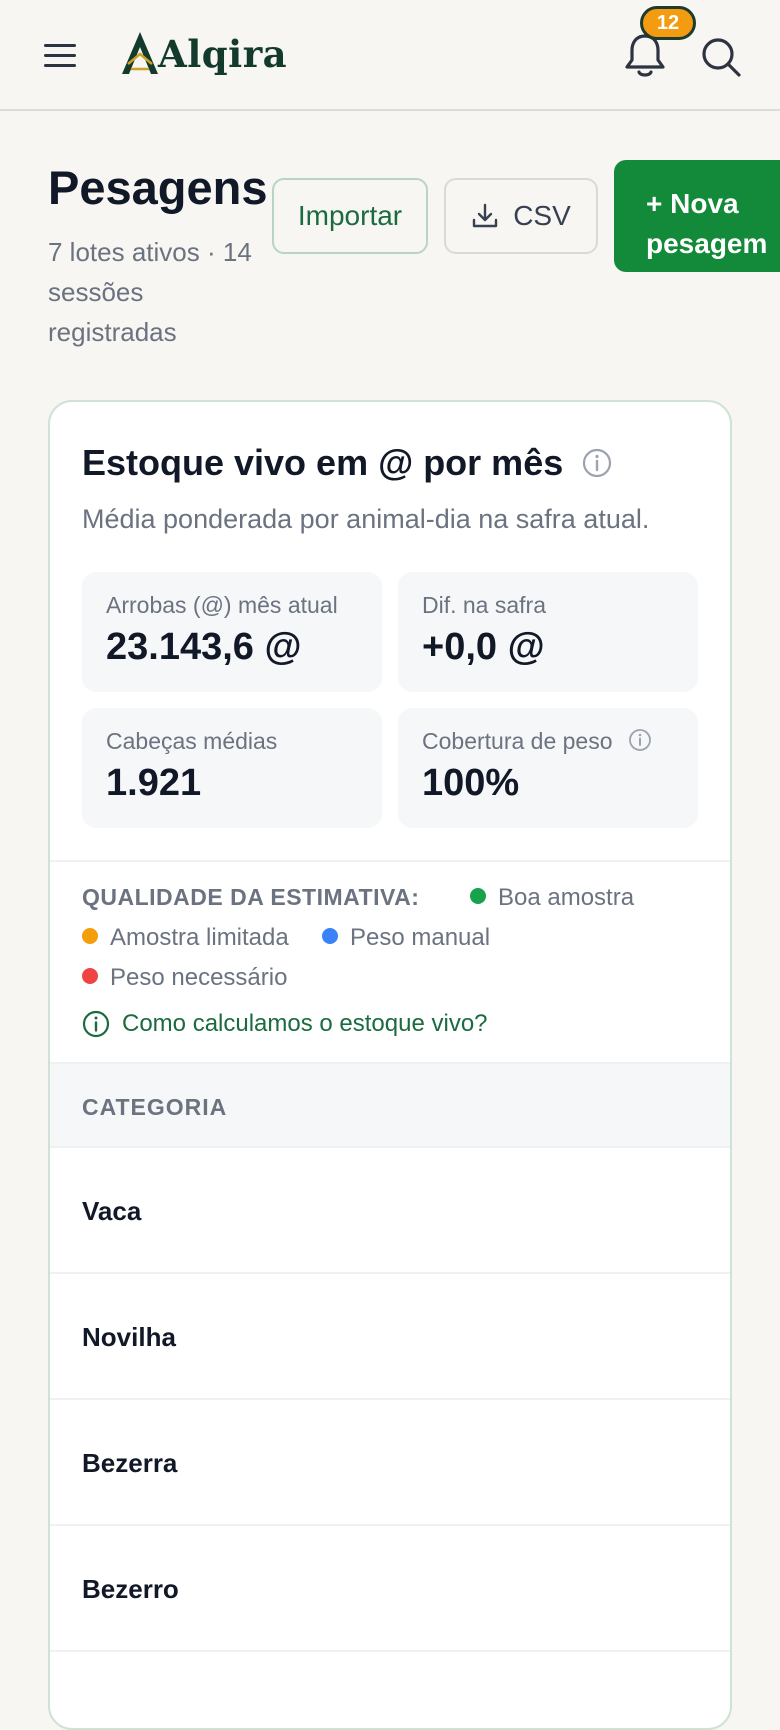 The height and width of the screenshot is (1730, 780). I want to click on table-row: Vaca, so click(390, 1211).